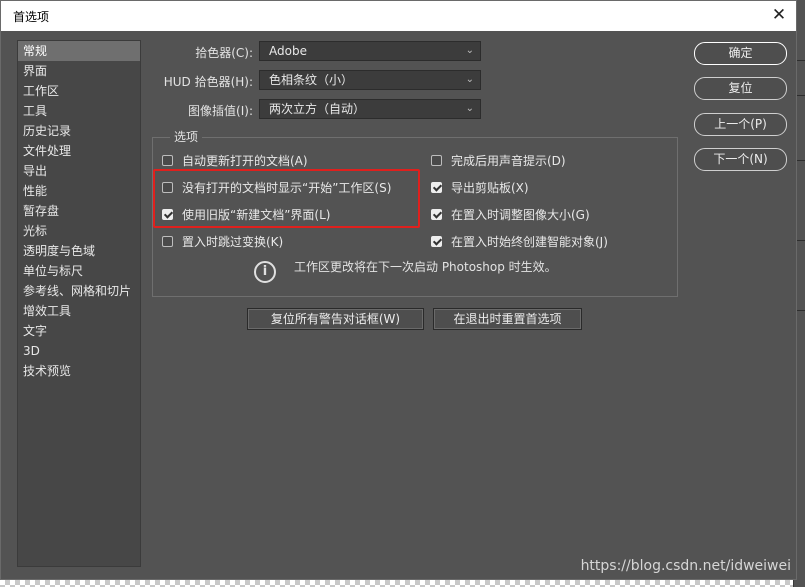 Image resolution: width=805 pixels, height=587 pixels. I want to click on interpolation-value: 两次立方（自动）, so click(317, 109).